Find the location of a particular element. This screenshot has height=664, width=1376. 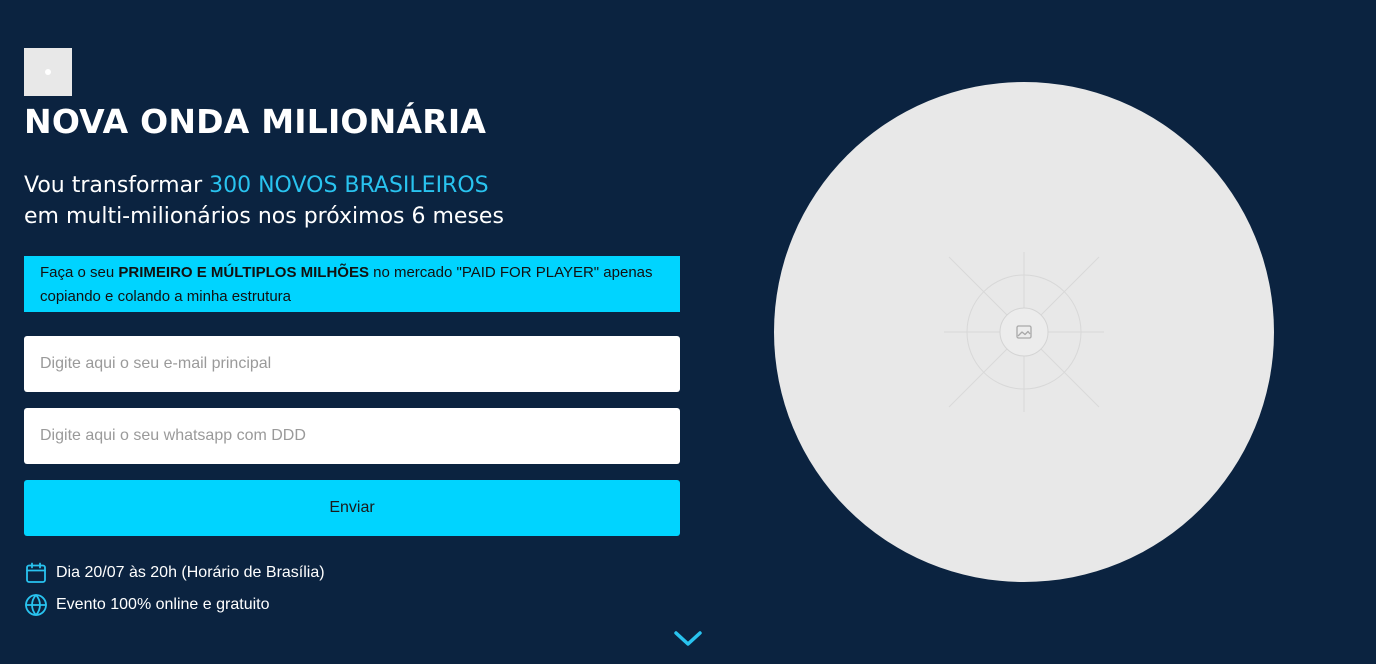

subtitle-highlight: 300 NOVOS BRASILEIROS is located at coordinates (349, 185).